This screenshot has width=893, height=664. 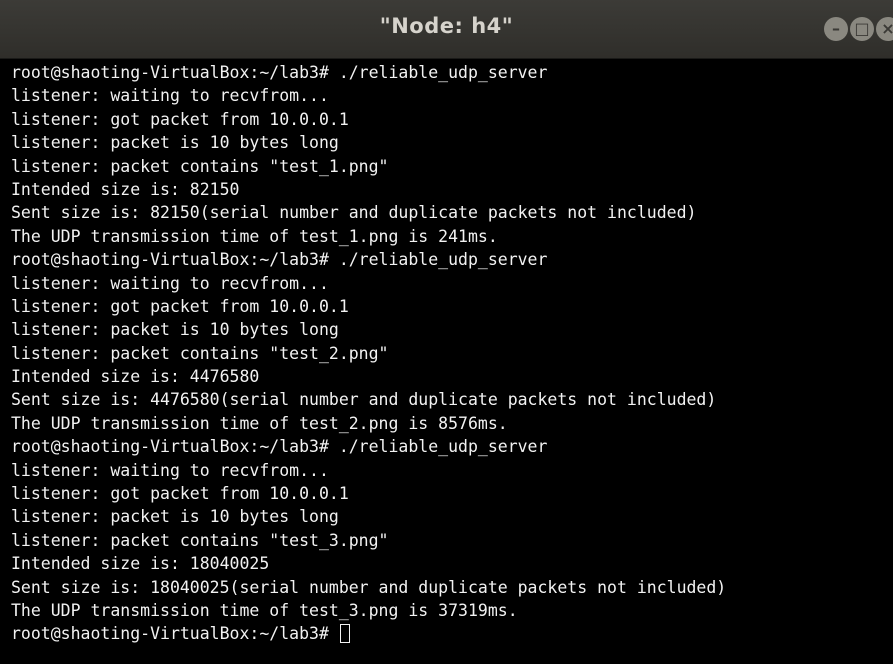 I want to click on window-title: "Node: h4", so click(x=446, y=26).